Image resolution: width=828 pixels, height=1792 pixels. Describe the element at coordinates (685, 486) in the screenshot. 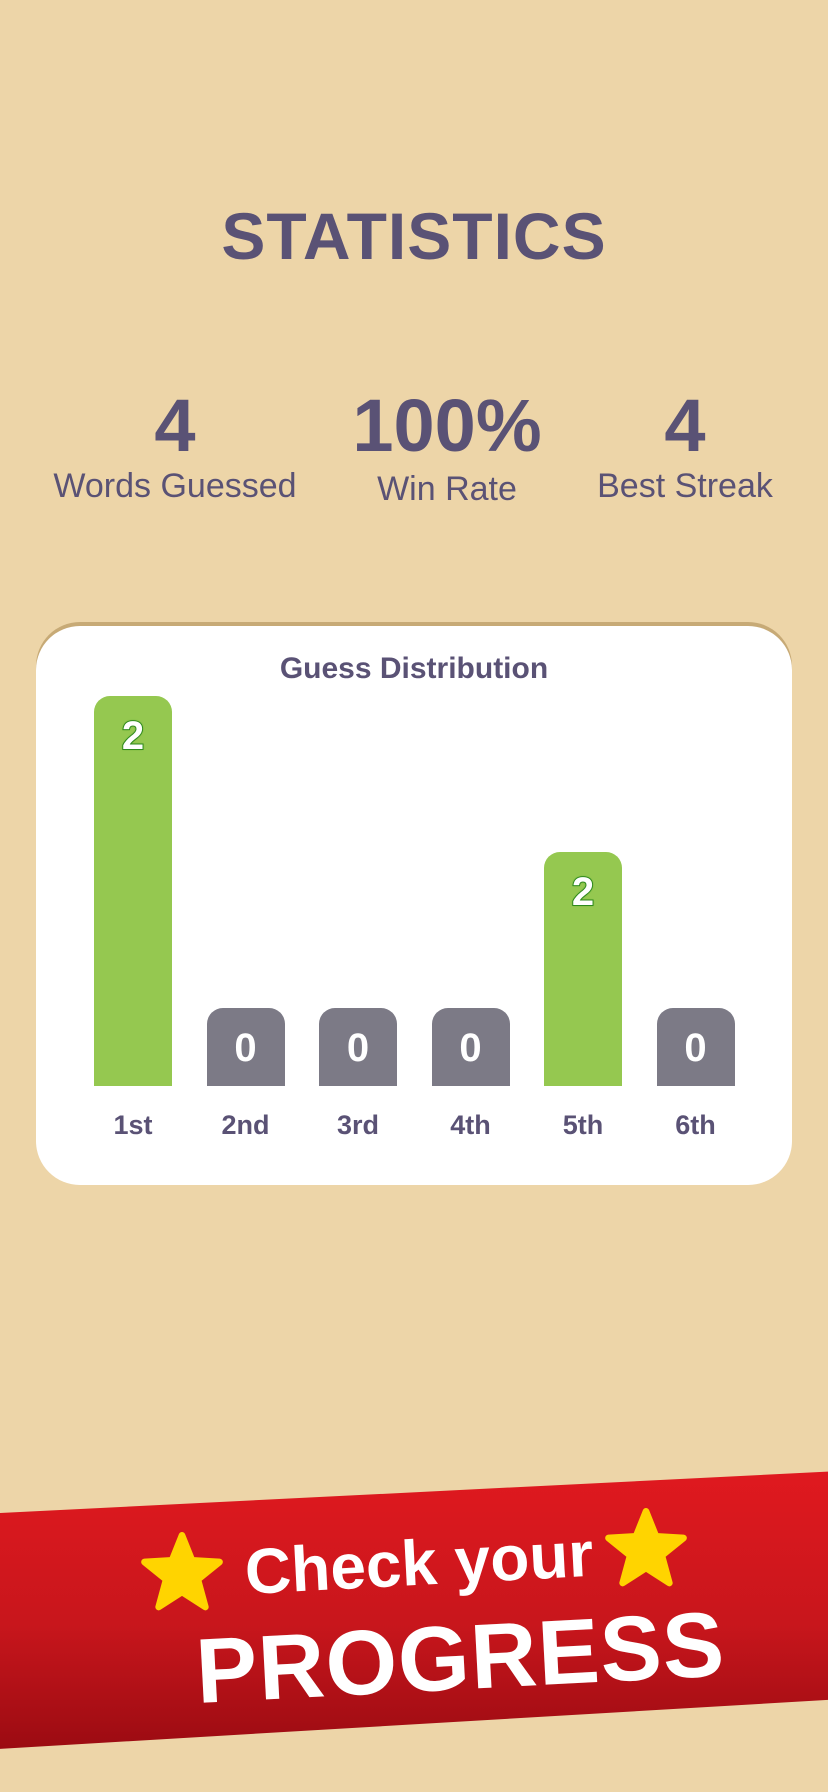

I see `stat-best-streak-label: Best Streak` at that location.